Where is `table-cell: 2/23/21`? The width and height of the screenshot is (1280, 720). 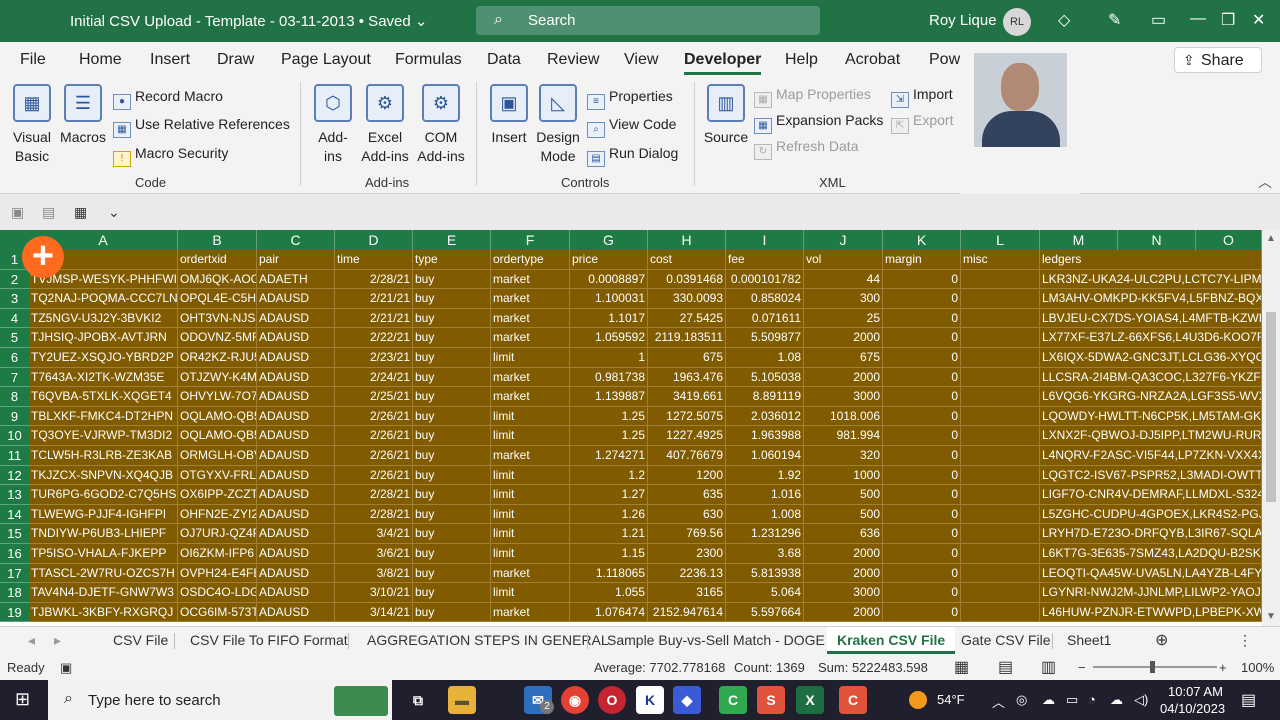
table-cell: 2/23/21 is located at coordinates (374, 358).